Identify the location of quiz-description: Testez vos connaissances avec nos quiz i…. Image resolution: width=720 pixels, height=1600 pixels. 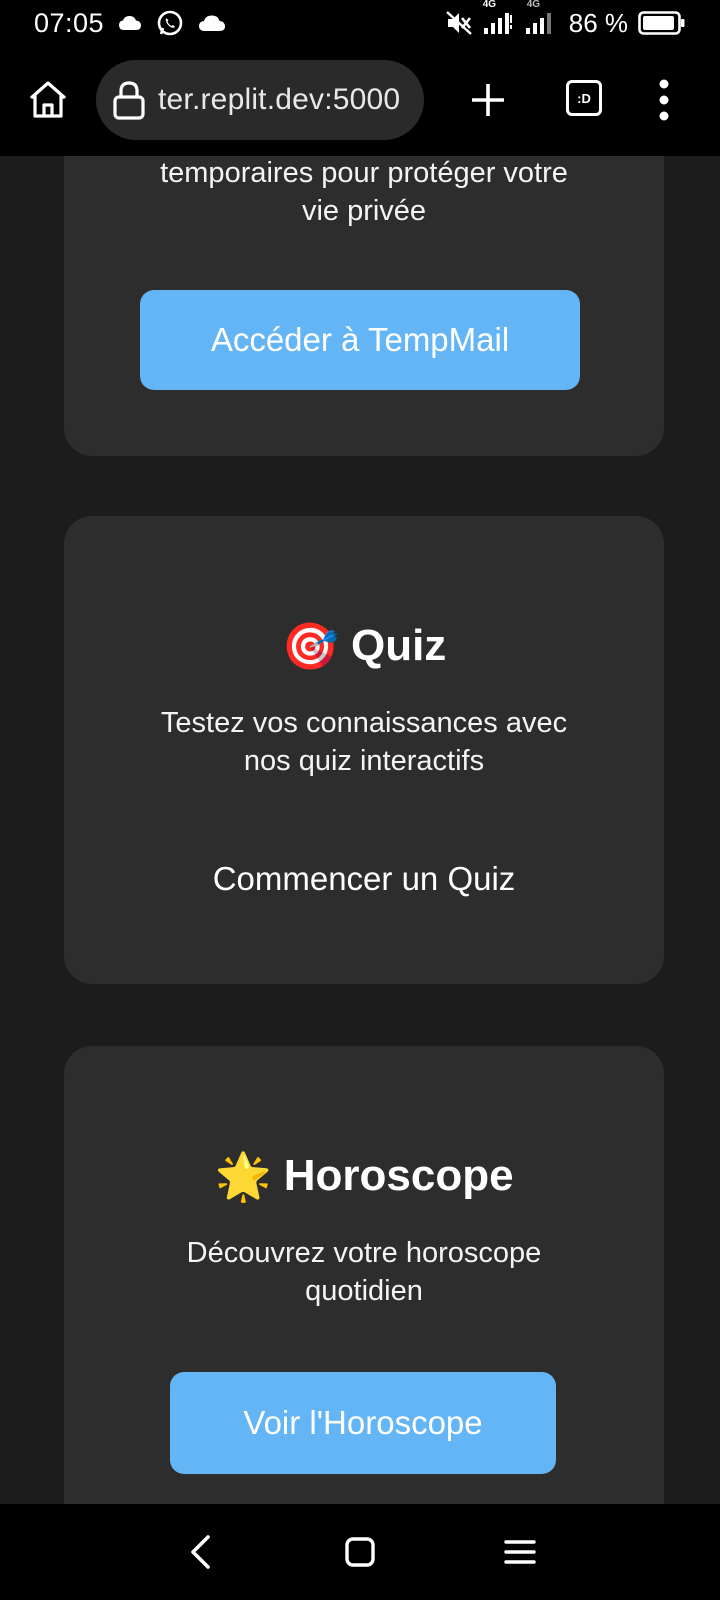
(364, 742).